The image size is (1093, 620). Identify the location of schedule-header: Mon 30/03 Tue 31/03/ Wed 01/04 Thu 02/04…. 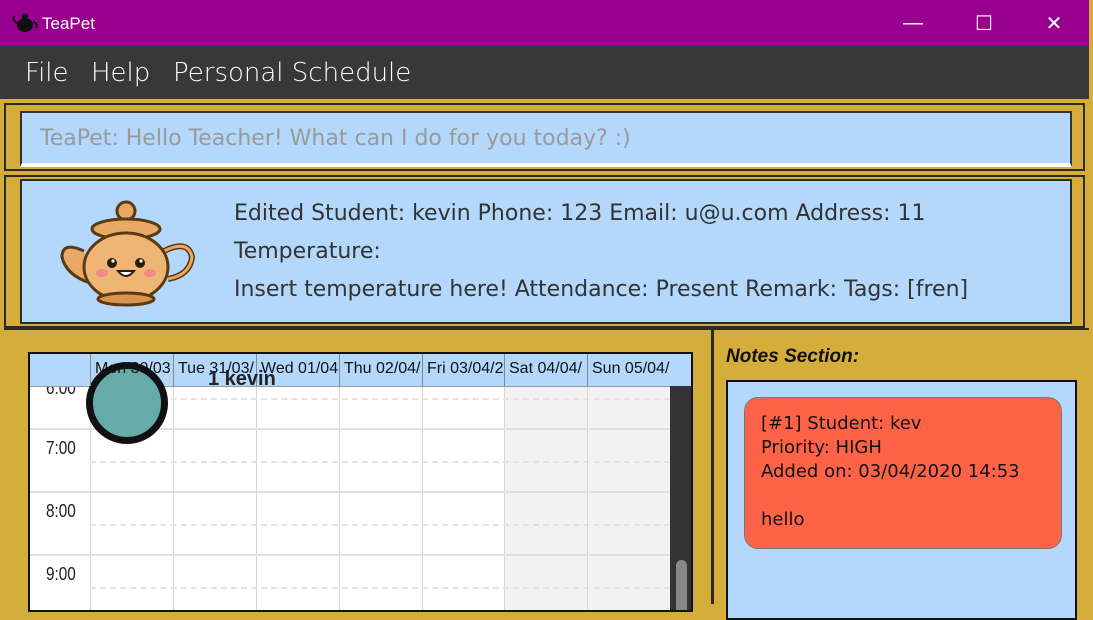
(360, 399).